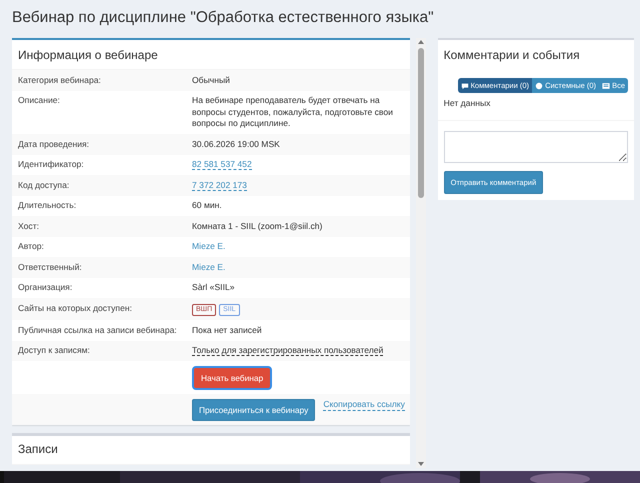  What do you see at coordinates (50, 267) in the screenshot?
I see `field-label: Ответственный:` at bounding box center [50, 267].